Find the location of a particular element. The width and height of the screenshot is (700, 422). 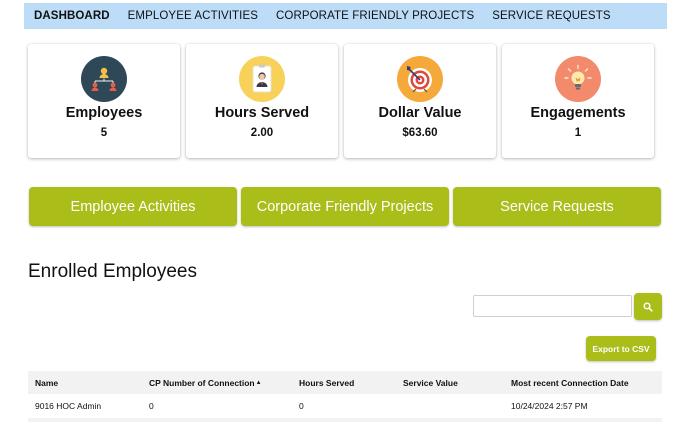

org-chart-icon is located at coordinates (104, 79).